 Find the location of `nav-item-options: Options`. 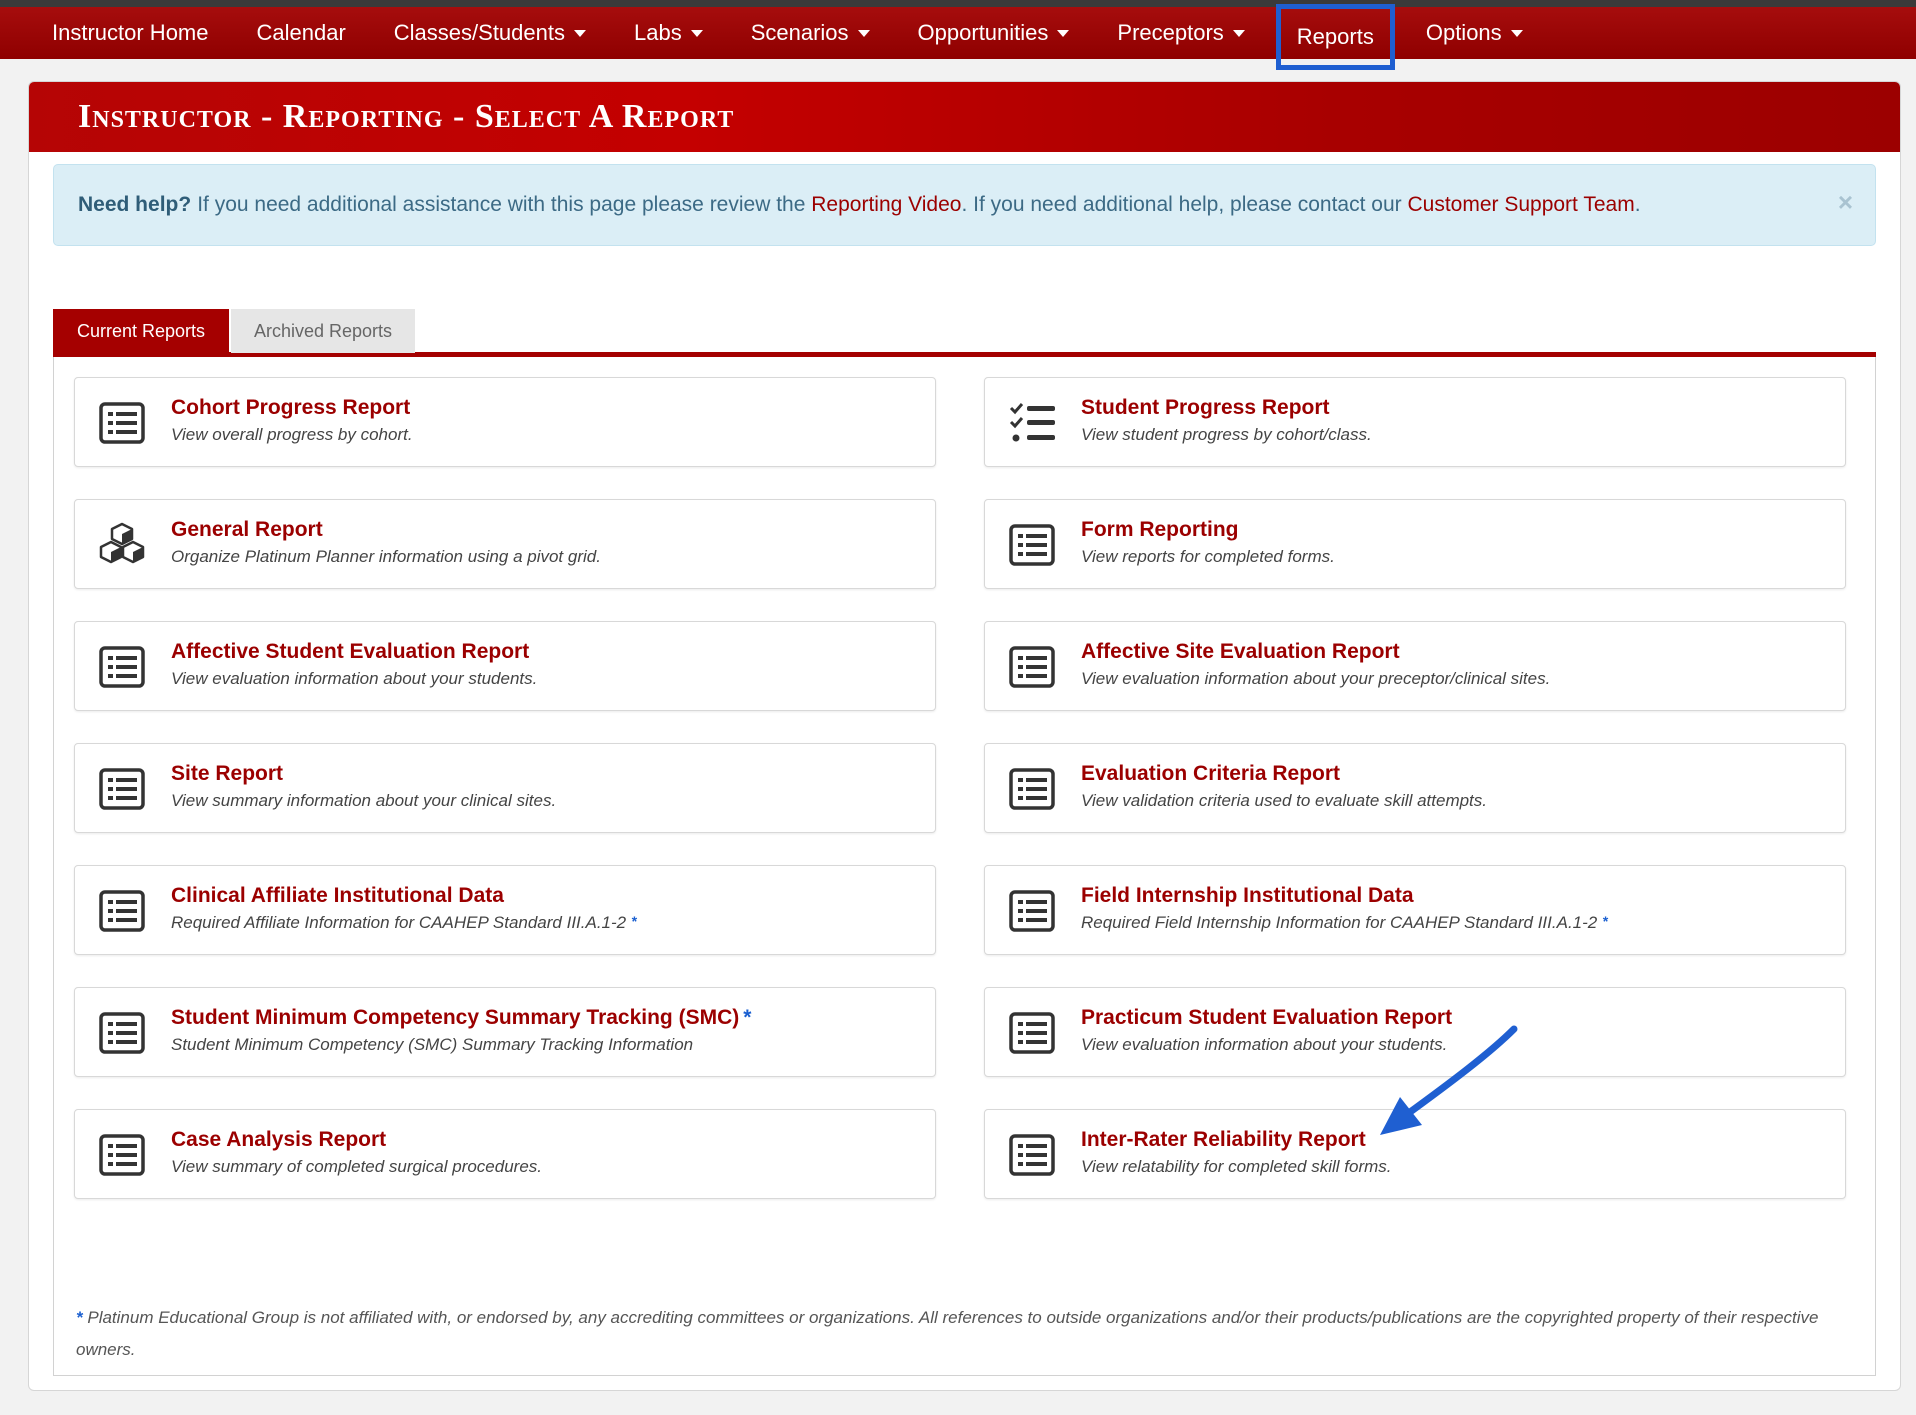

nav-item-options: Options is located at coordinates (1474, 33).